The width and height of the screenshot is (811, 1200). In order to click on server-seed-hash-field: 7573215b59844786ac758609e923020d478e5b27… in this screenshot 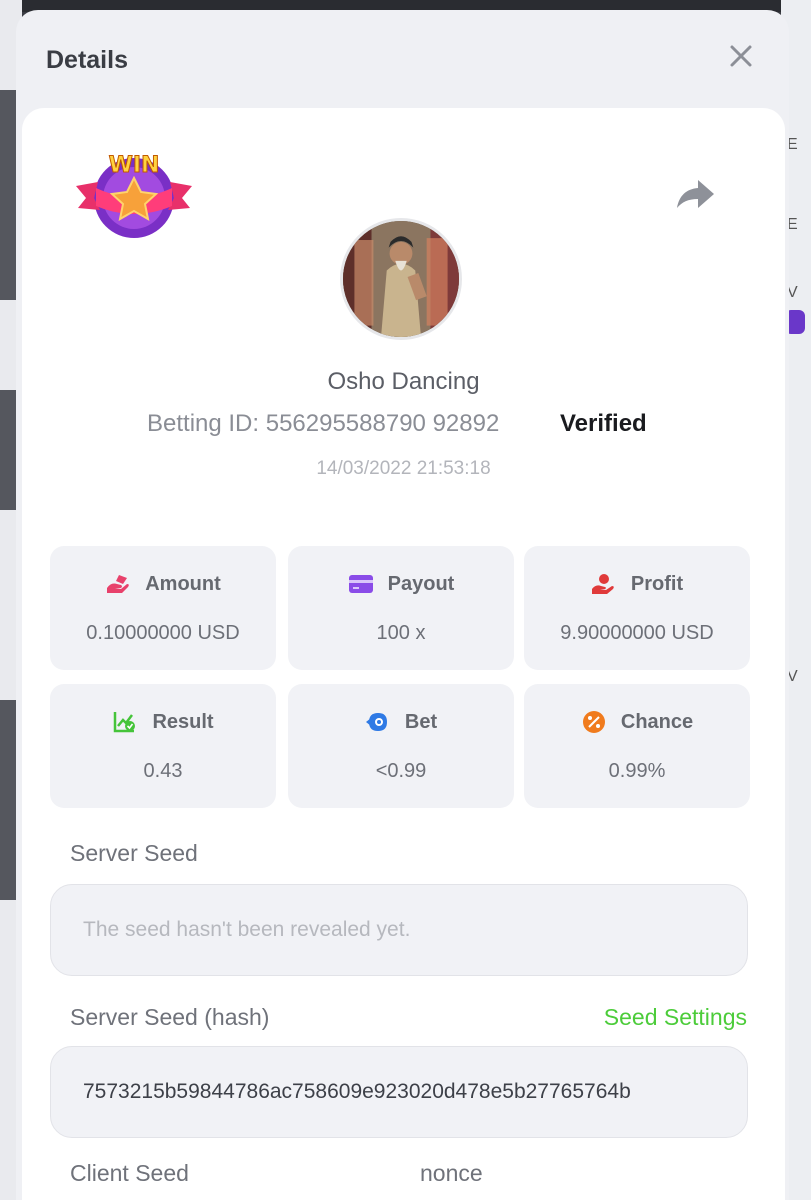, I will do `click(399, 1092)`.